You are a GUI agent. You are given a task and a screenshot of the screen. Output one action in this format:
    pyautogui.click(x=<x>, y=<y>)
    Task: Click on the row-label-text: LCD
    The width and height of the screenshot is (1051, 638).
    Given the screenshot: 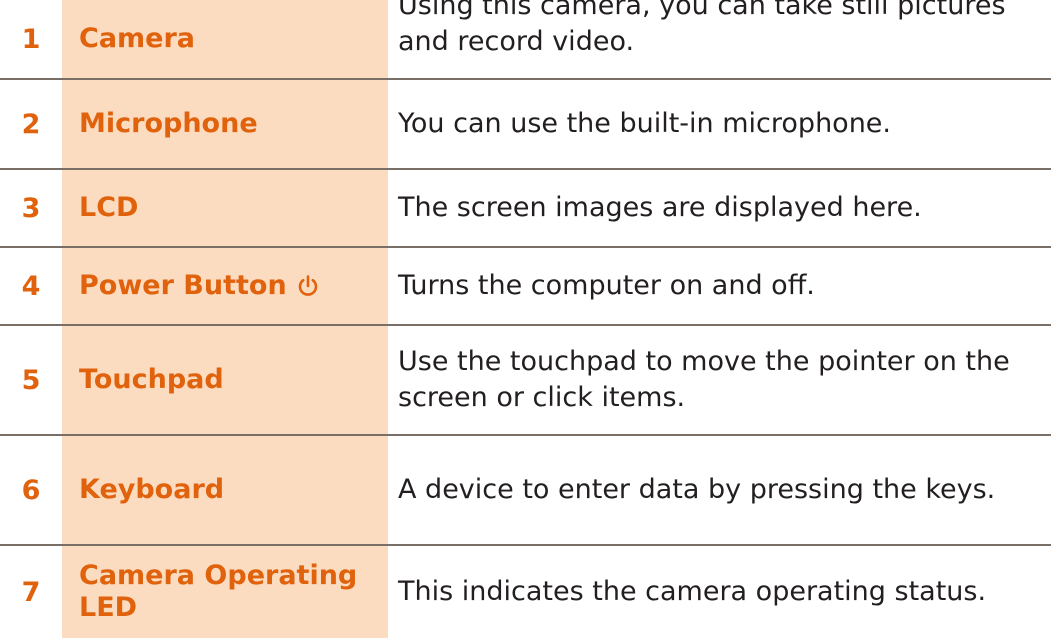 What is the action you would take?
    pyautogui.click(x=109, y=207)
    